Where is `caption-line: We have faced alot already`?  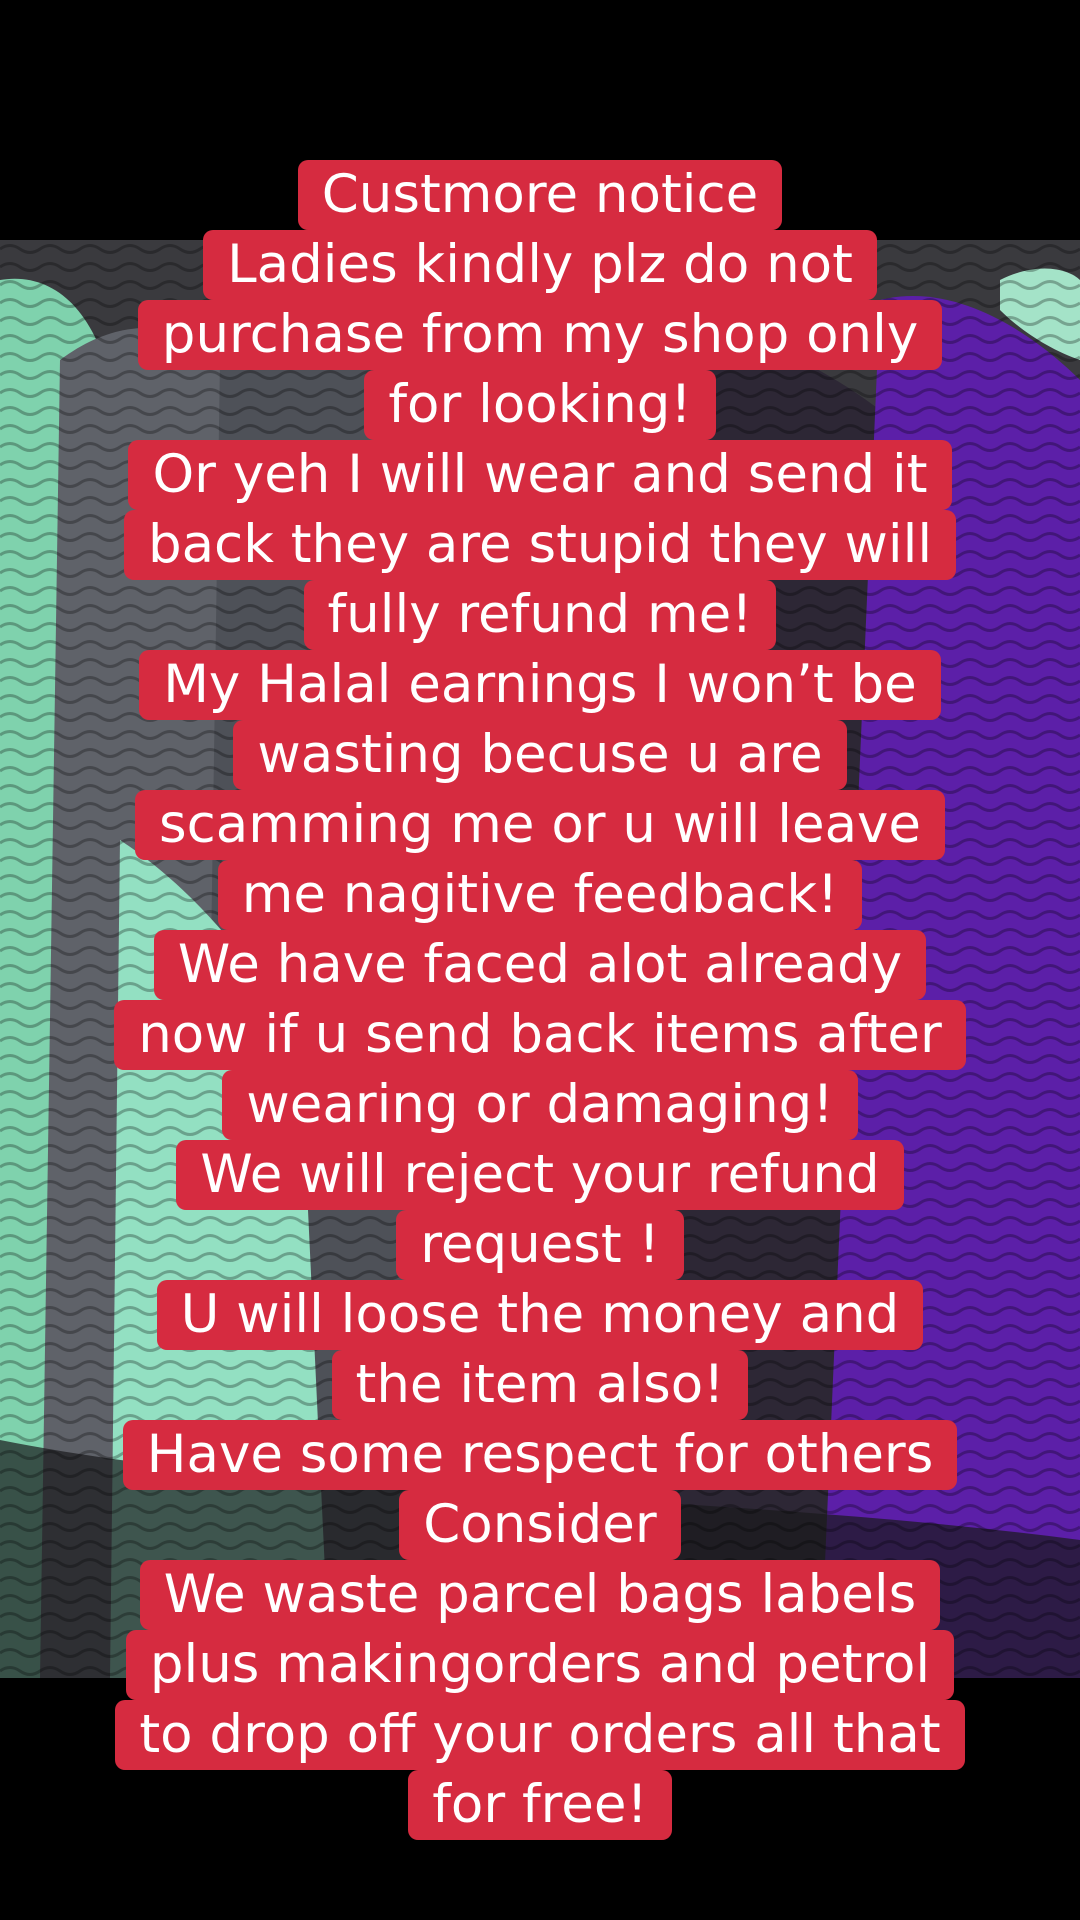
caption-line: We have faced alot already is located at coordinates (540, 965).